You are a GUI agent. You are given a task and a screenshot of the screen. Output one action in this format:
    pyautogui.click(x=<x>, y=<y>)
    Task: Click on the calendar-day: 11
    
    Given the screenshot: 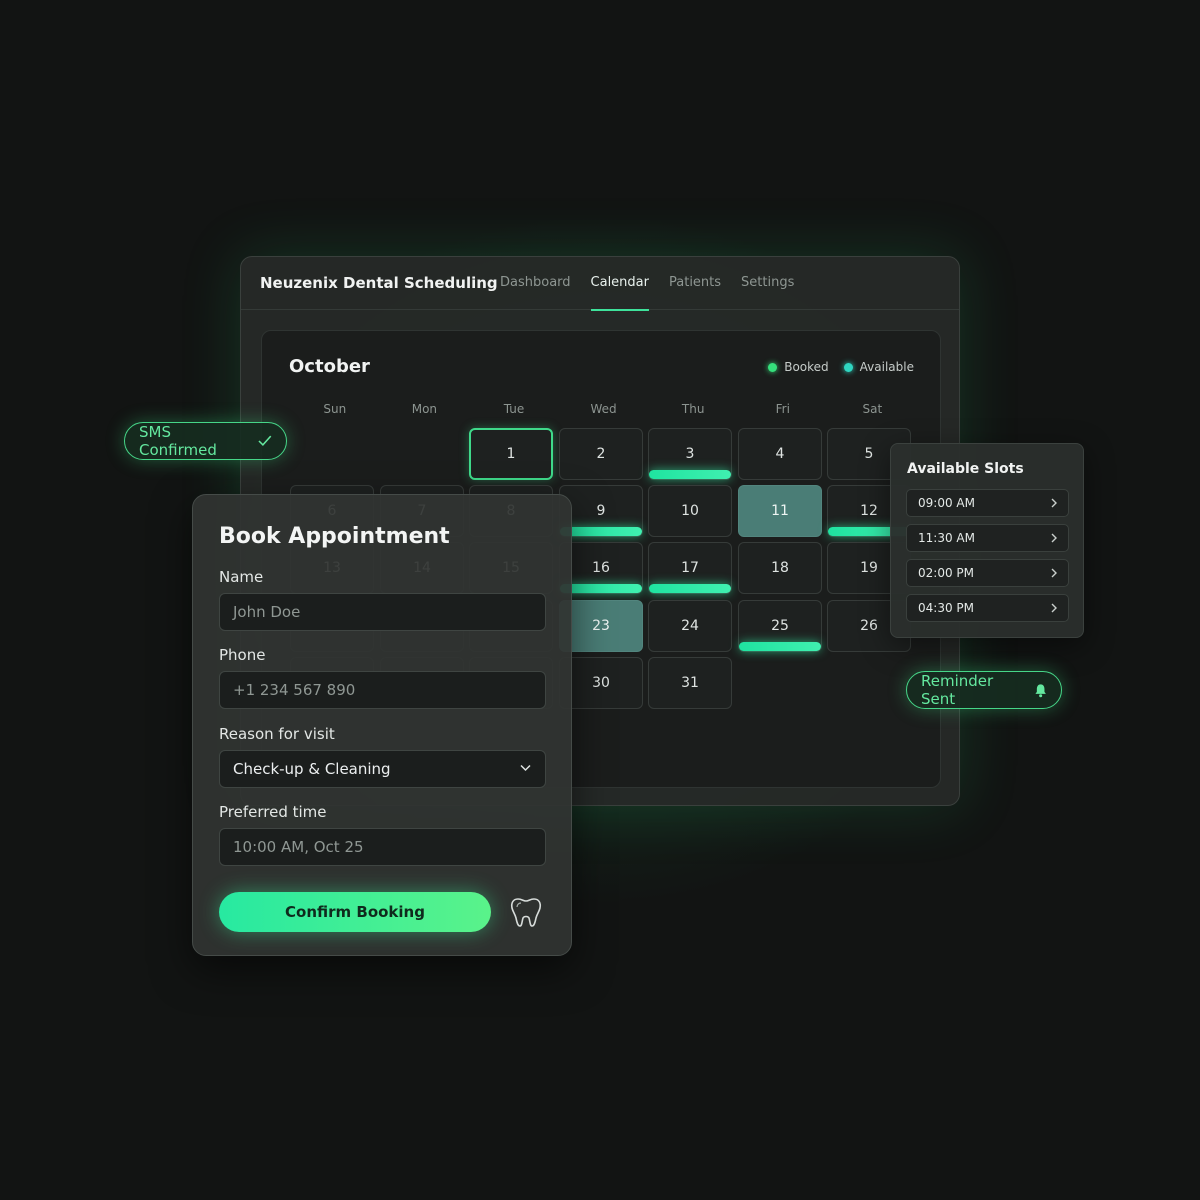 What is the action you would take?
    pyautogui.click(x=780, y=511)
    